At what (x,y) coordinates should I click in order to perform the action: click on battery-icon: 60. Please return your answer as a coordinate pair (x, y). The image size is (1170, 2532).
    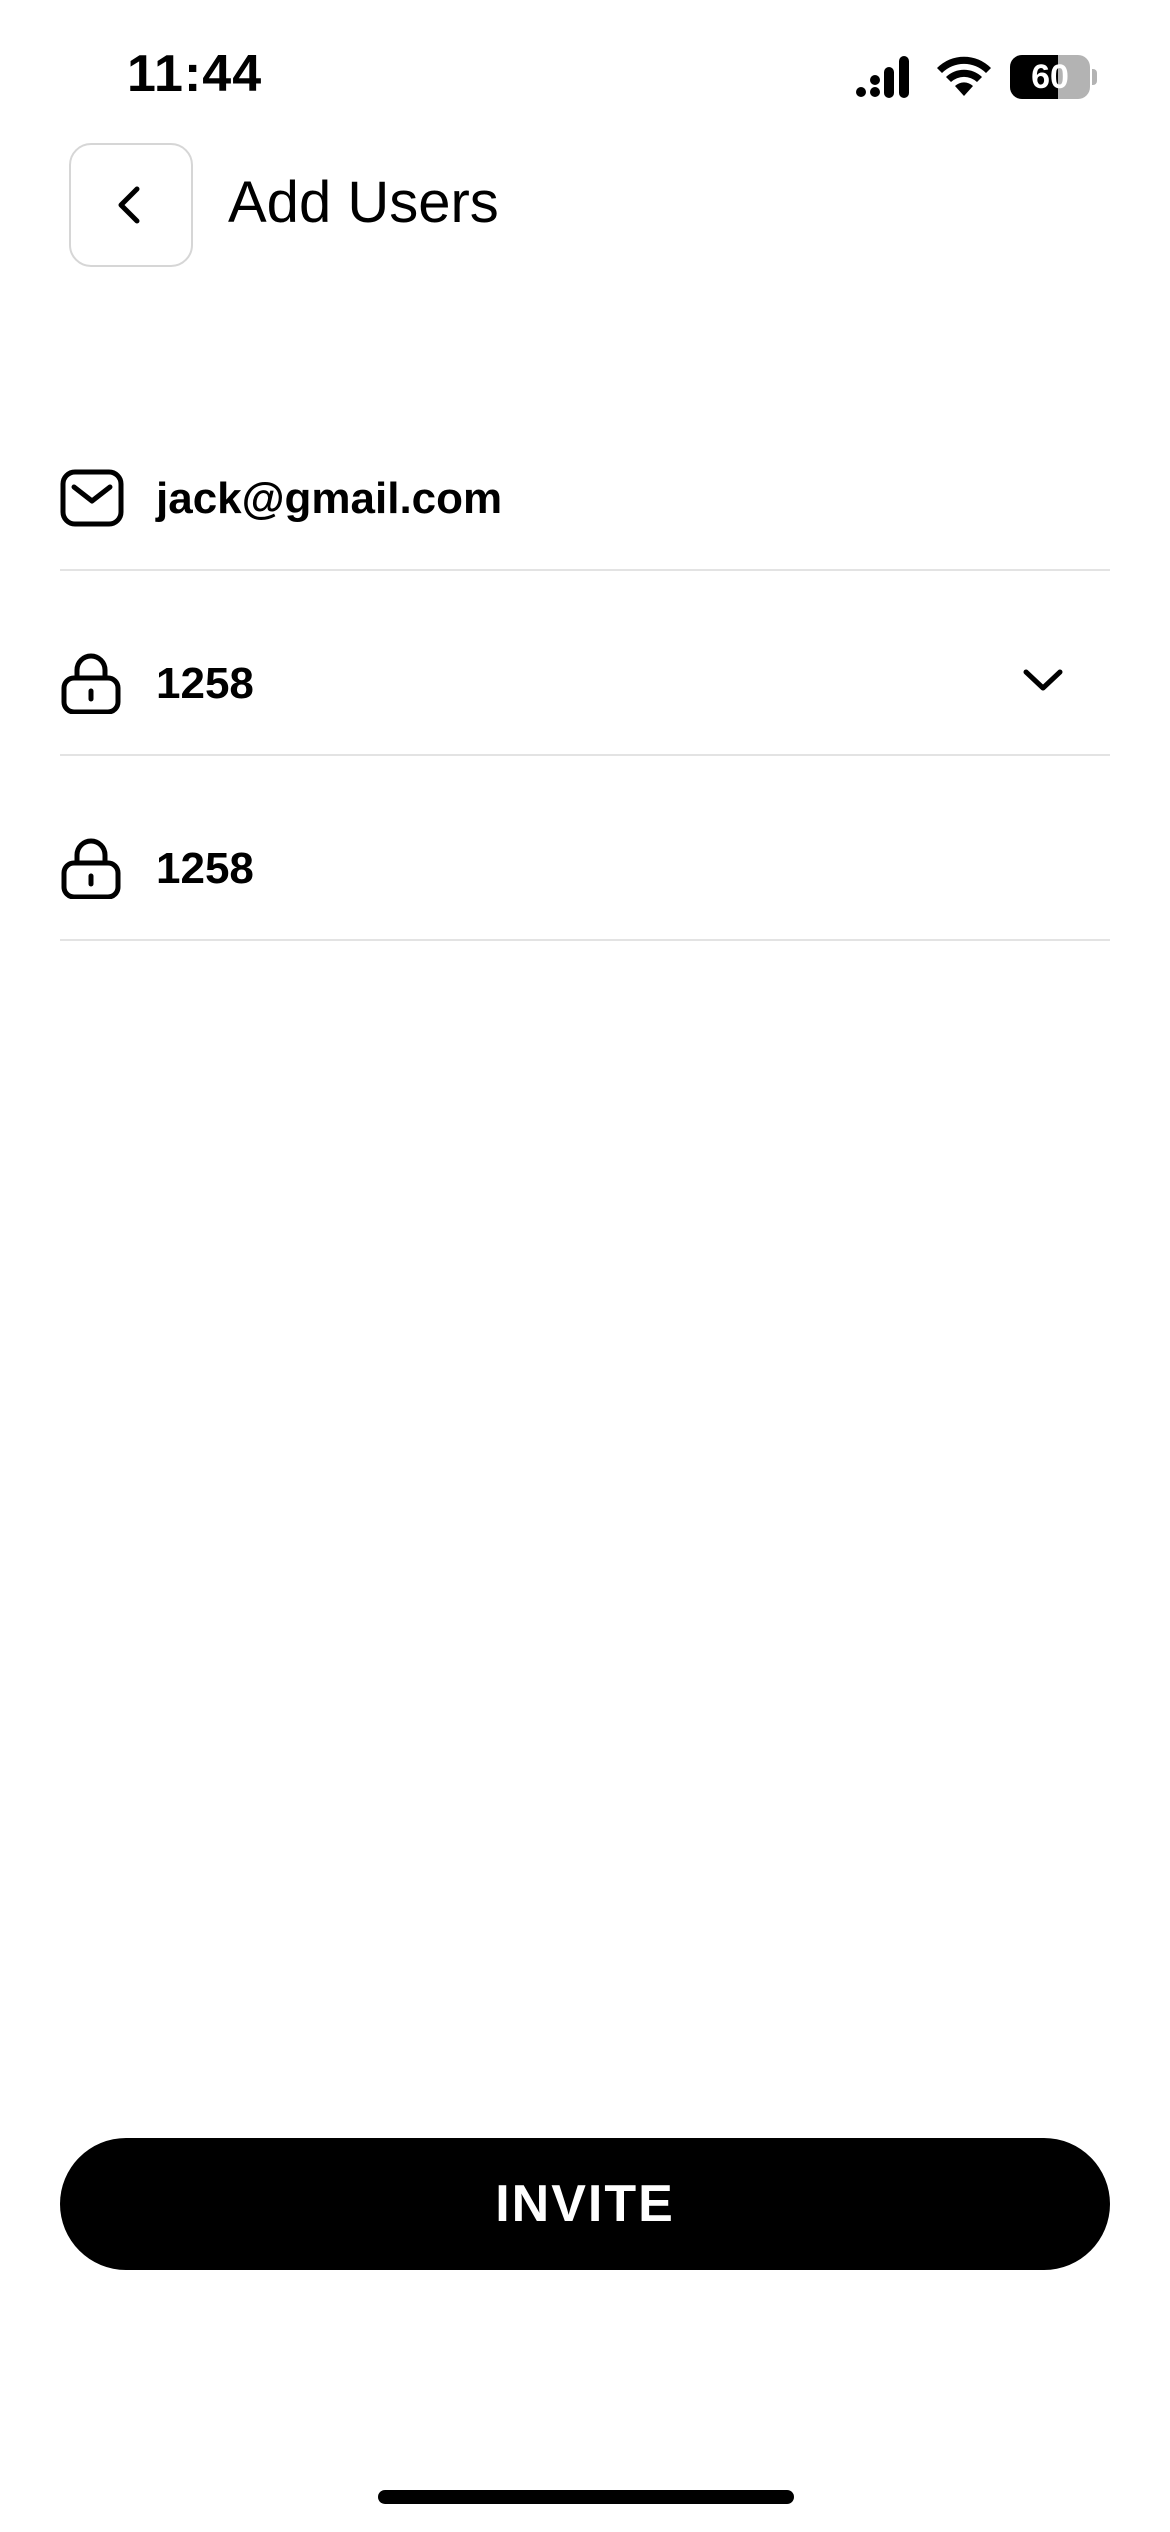
    Looking at the image, I should click on (1050, 77).